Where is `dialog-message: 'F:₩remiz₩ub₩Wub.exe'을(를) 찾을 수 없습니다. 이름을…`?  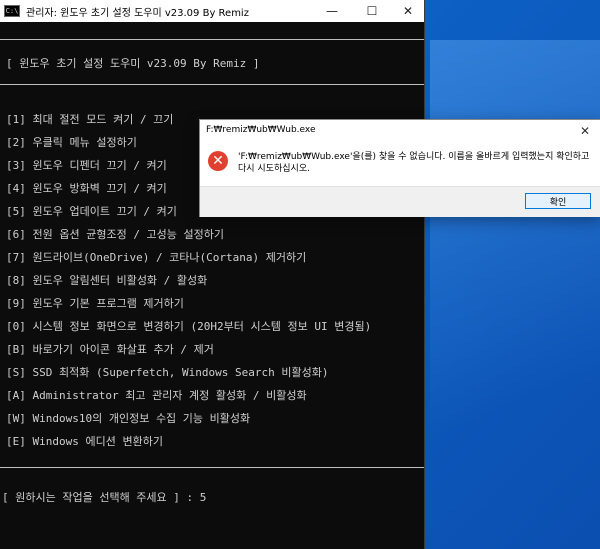
dialog-message: 'F:₩remiz₩ub₩Wub.exe'을(를) 찾을 수 없습니다. 이름을… is located at coordinates (414, 163).